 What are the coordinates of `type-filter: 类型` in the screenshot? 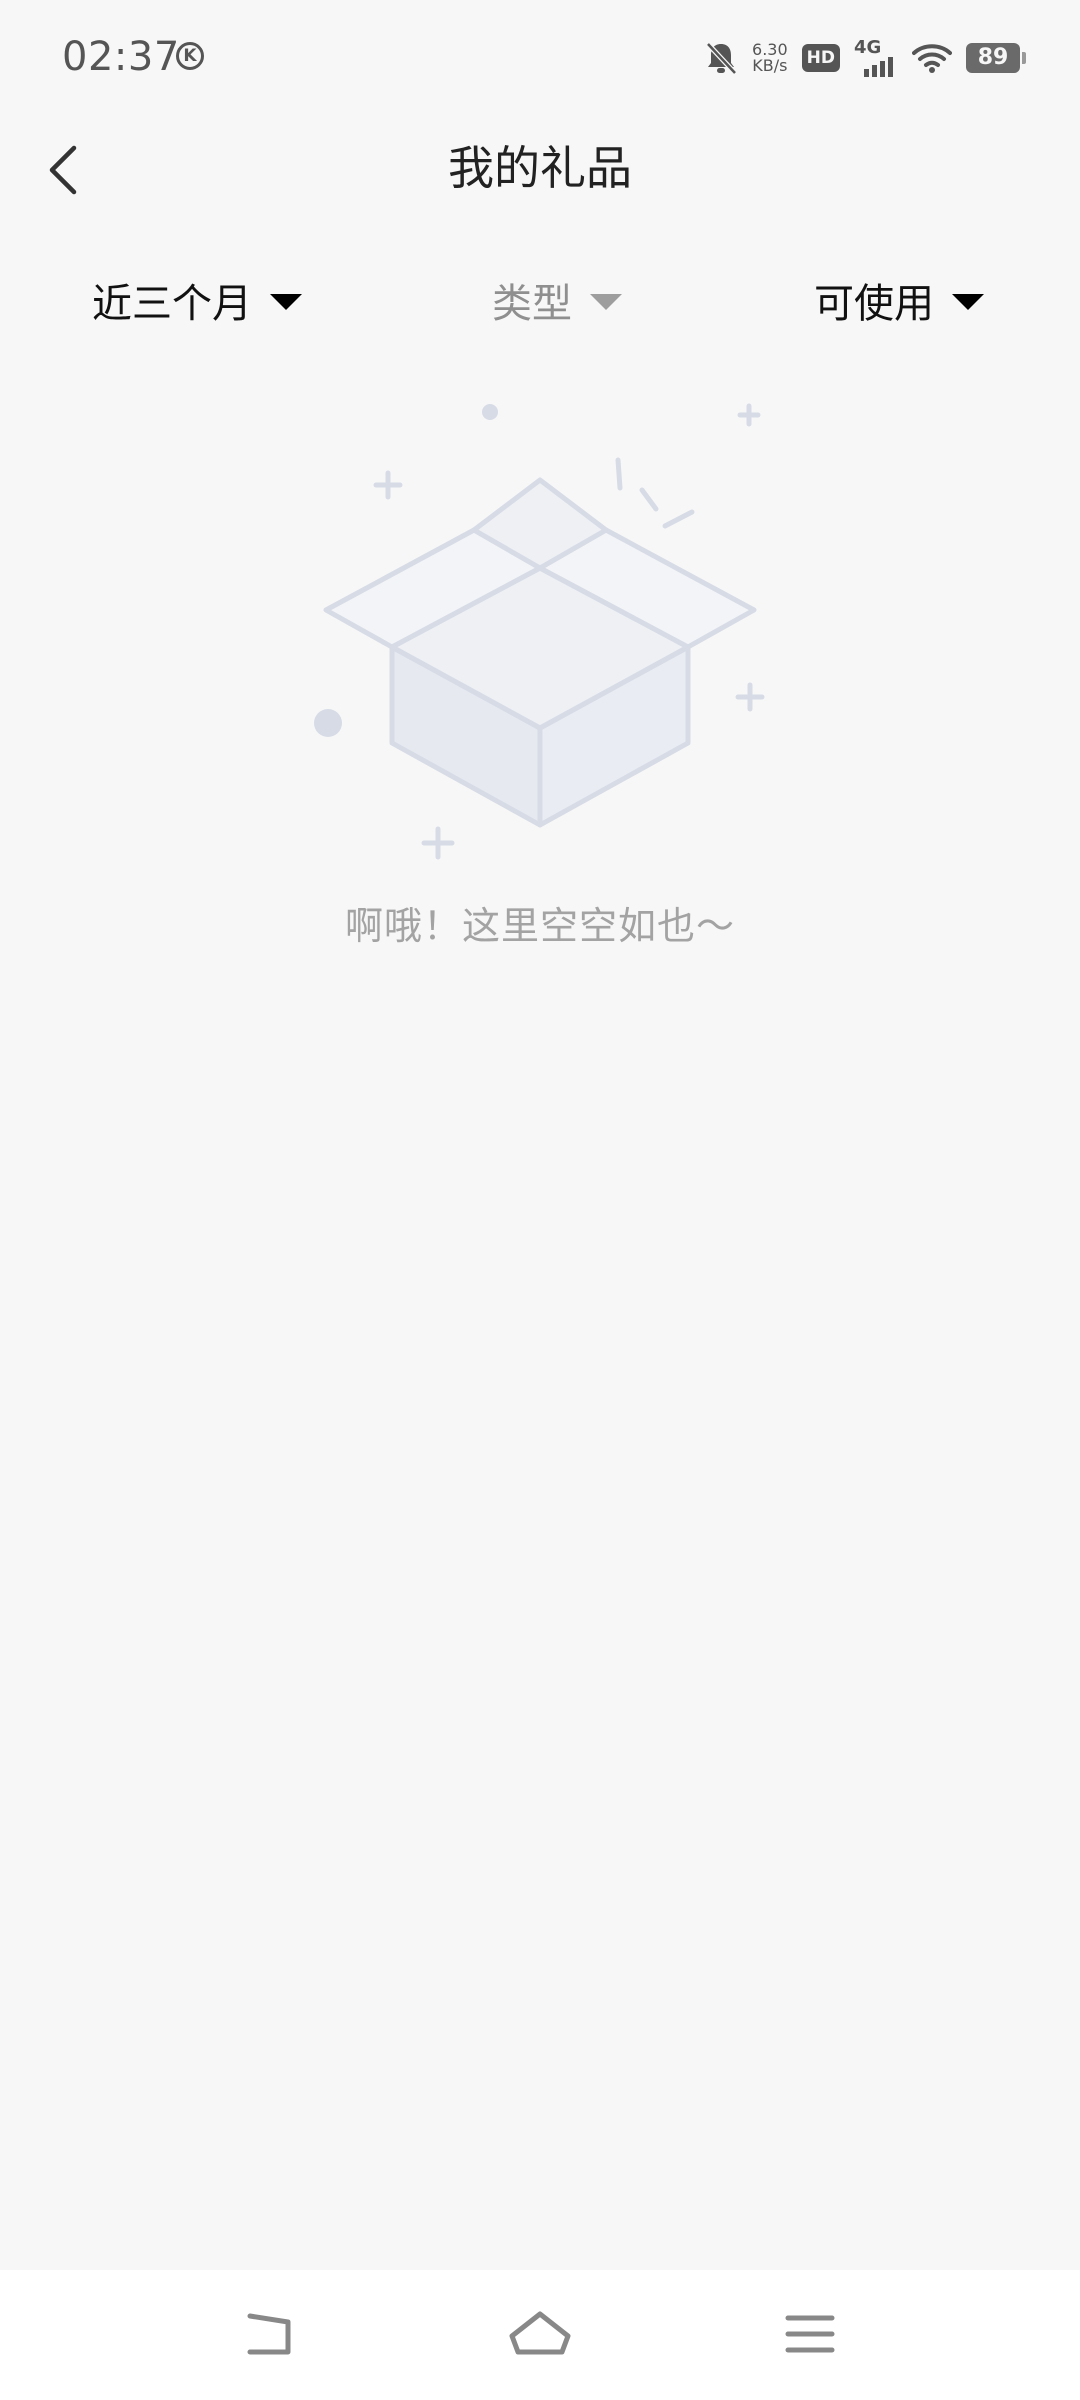 It's located at (557, 300).